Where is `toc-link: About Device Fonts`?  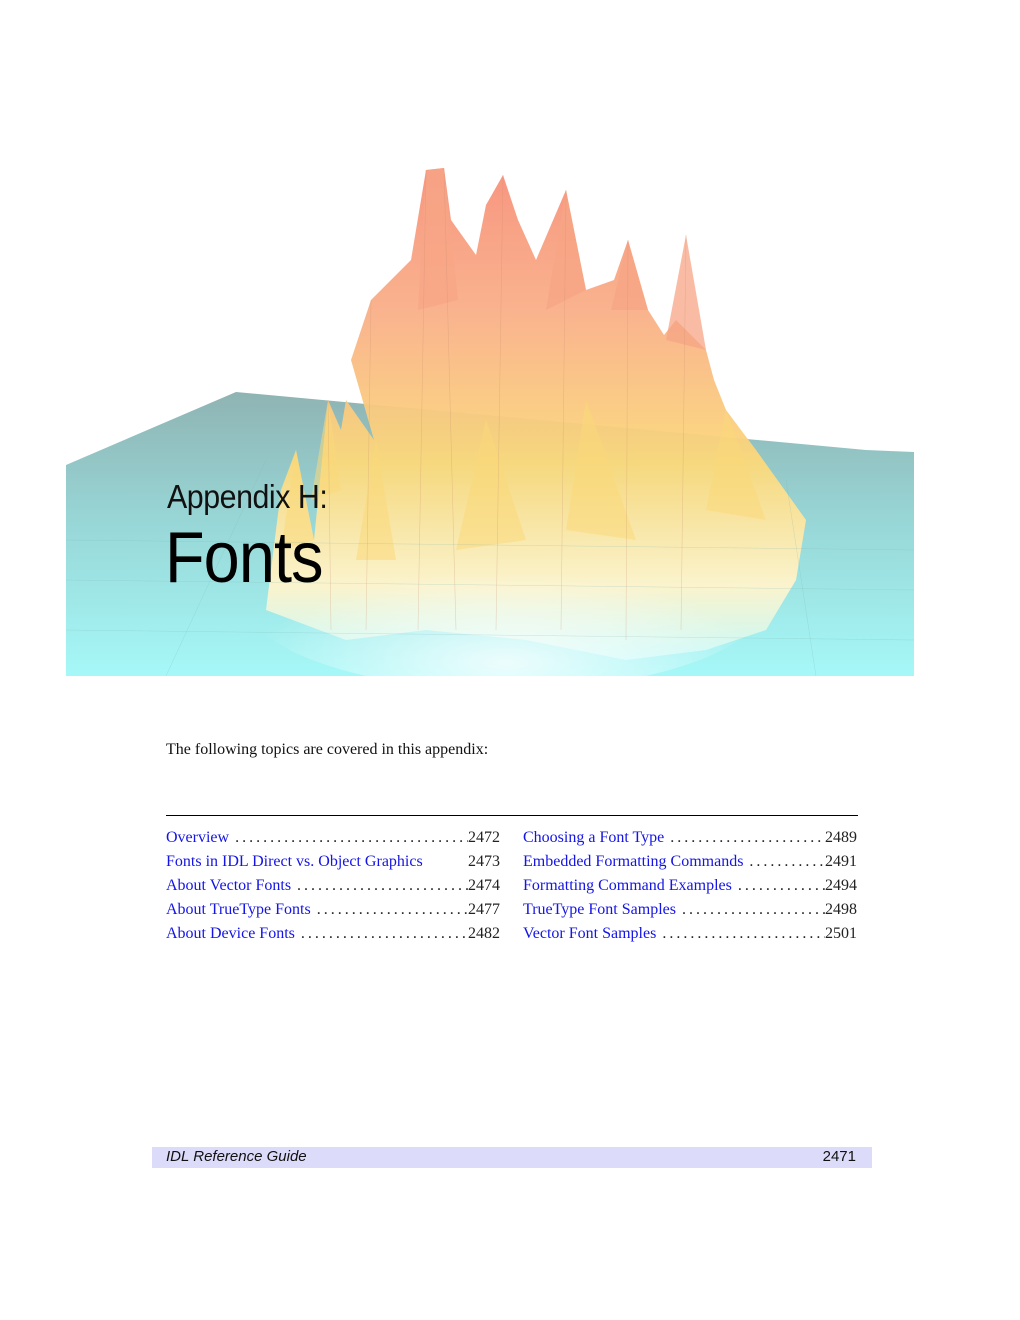
toc-link: About Device Fonts is located at coordinates (230, 934).